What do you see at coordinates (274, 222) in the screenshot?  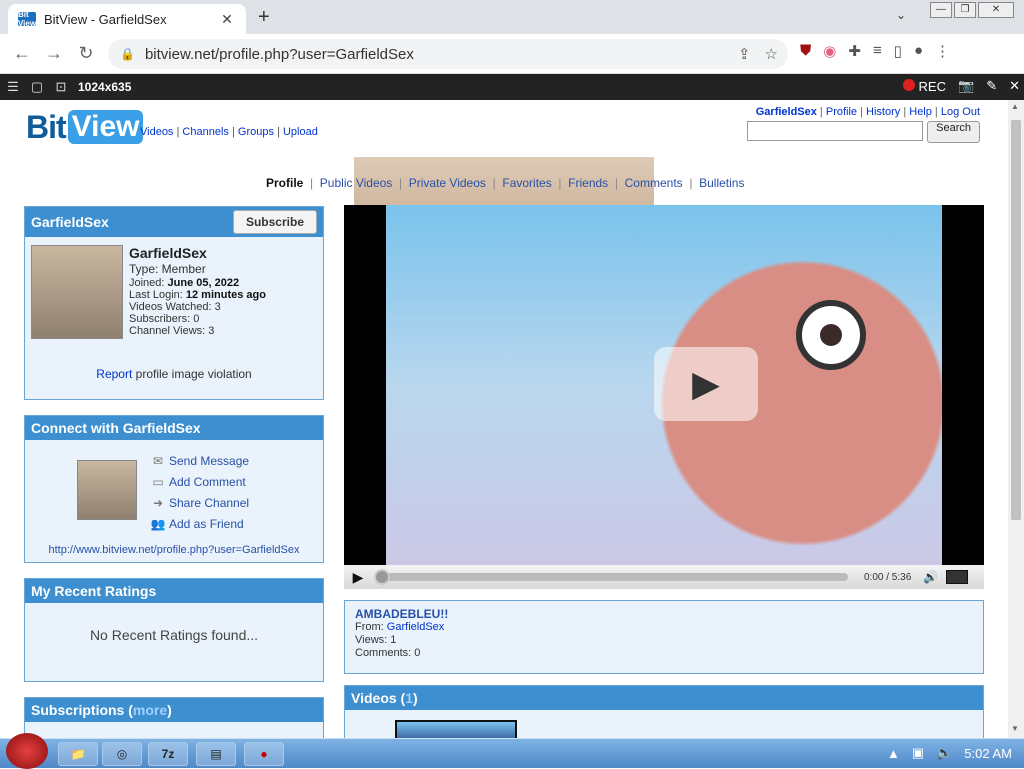 I see `subscribe-button: Subscribe` at bounding box center [274, 222].